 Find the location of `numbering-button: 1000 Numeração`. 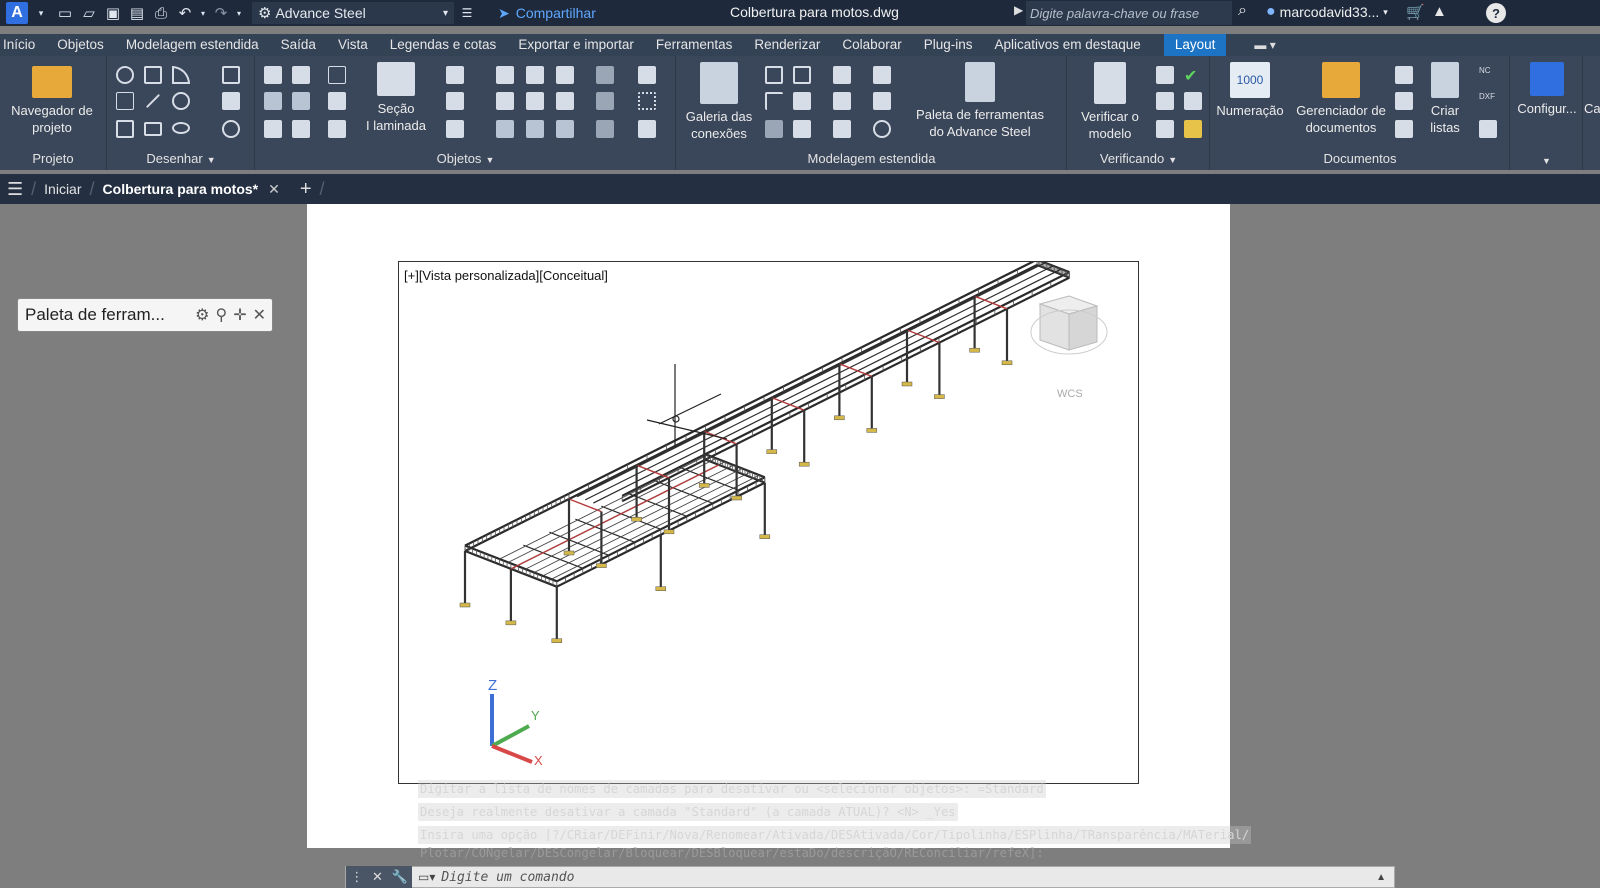

numbering-button: 1000 Numeração is located at coordinates (1250, 90).